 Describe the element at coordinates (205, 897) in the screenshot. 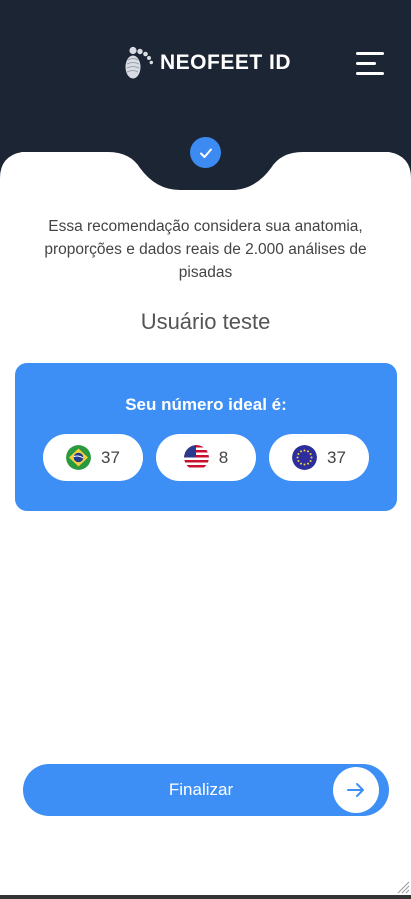

I see `bottom-border` at that location.